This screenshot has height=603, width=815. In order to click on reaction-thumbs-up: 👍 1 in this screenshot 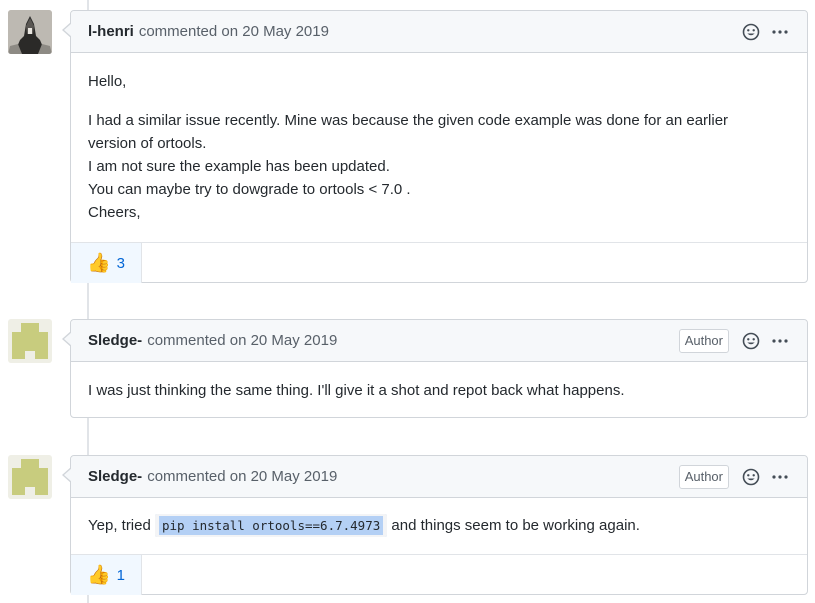, I will do `click(107, 575)`.